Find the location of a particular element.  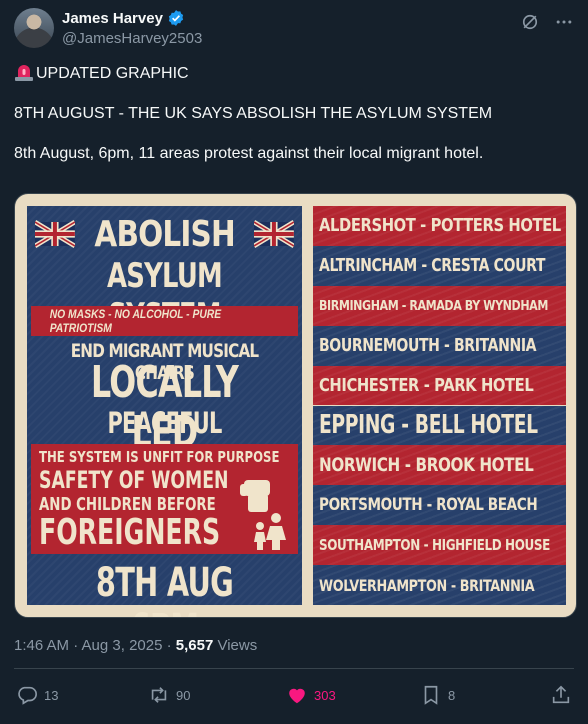

like-count: 303 is located at coordinates (325, 695).